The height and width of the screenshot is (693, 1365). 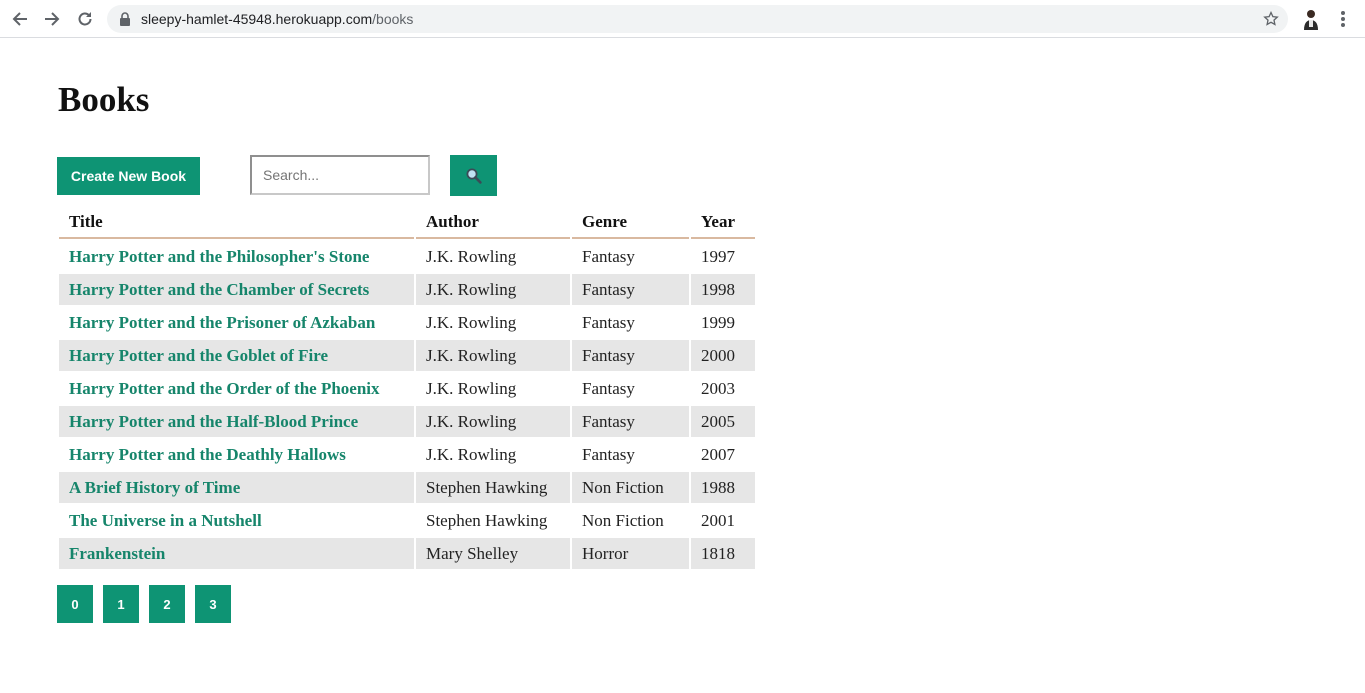 What do you see at coordinates (257, 19) in the screenshot?
I see `url-host: sleepy-hamlet-45948.herokuapp.com` at bounding box center [257, 19].